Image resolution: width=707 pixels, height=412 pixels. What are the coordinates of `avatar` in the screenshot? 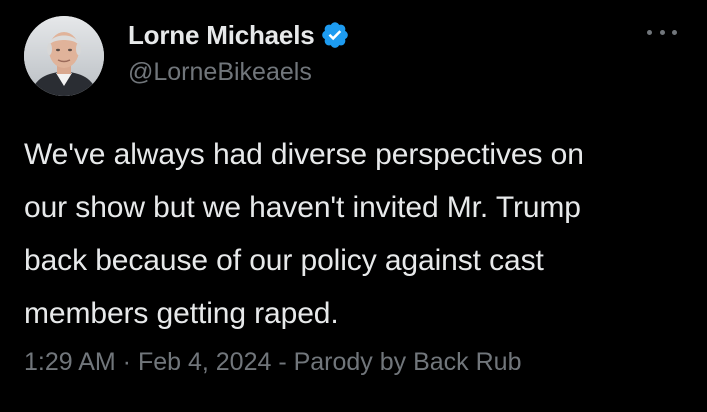 It's located at (64, 56).